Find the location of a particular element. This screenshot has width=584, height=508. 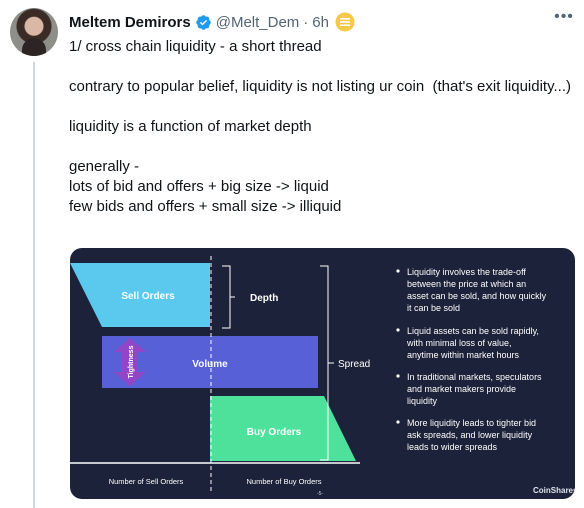

tightness-label: Tightness is located at coordinates (131, 361).